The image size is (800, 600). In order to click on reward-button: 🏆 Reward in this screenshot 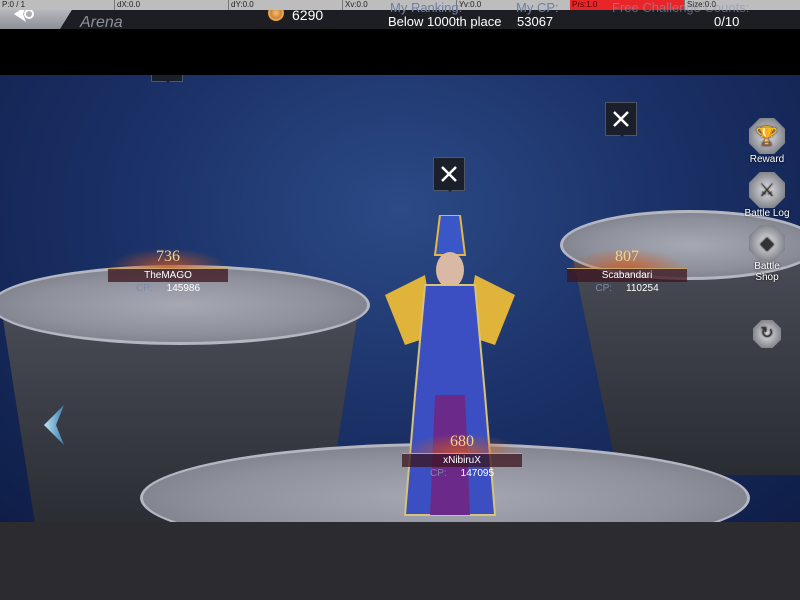, I will do `click(767, 141)`.